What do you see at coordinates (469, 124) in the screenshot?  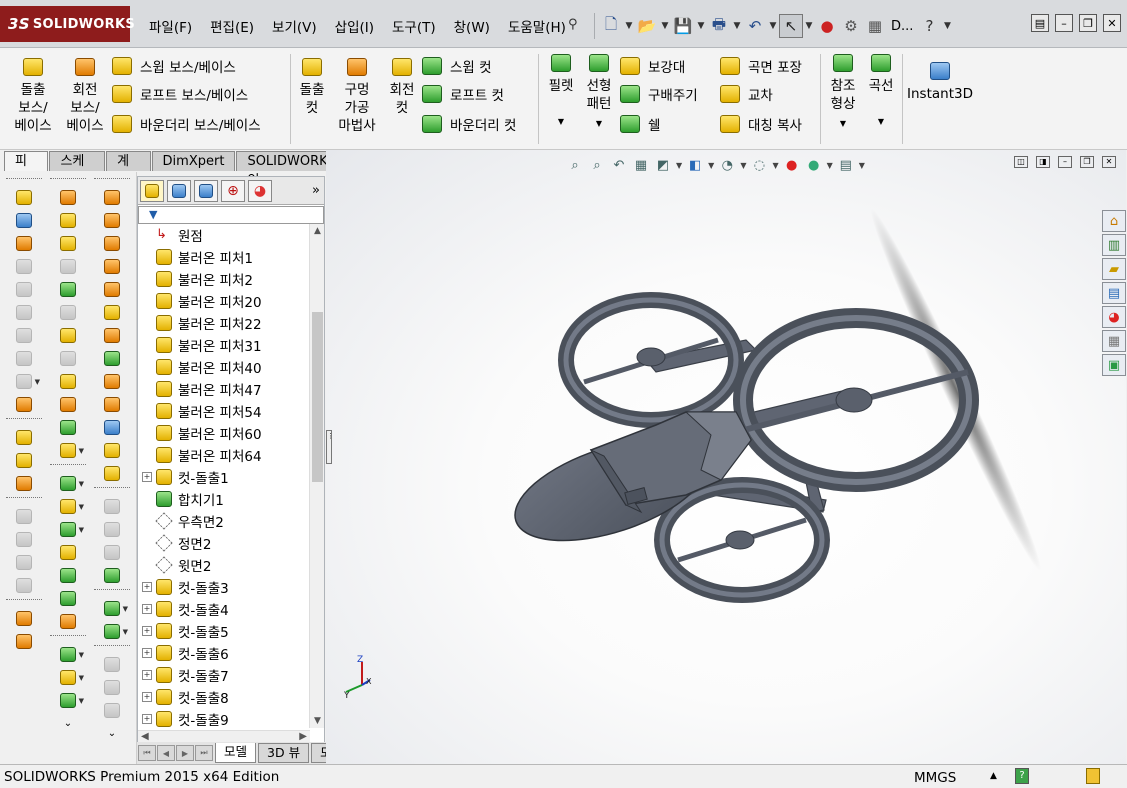 I see `boundary-cut-button: 바운더리 컷` at bounding box center [469, 124].